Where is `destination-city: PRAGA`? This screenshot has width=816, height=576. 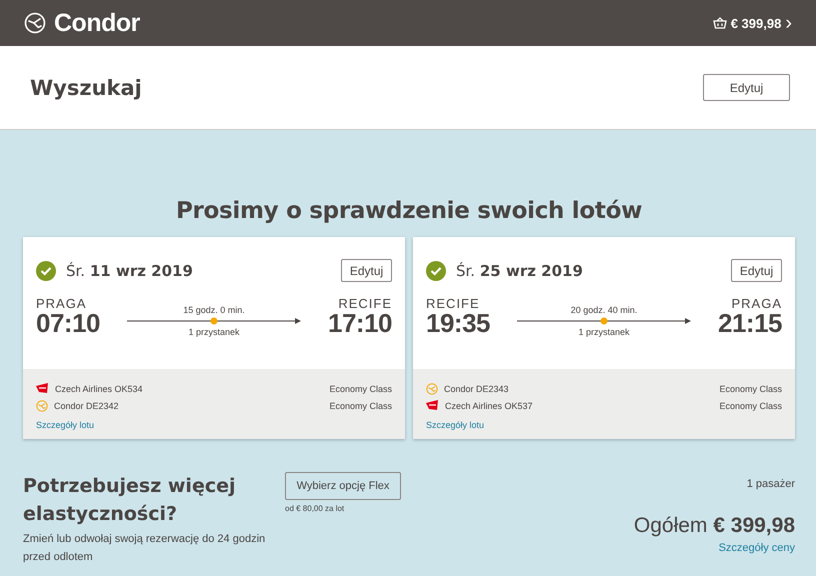 destination-city: PRAGA is located at coordinates (756, 303).